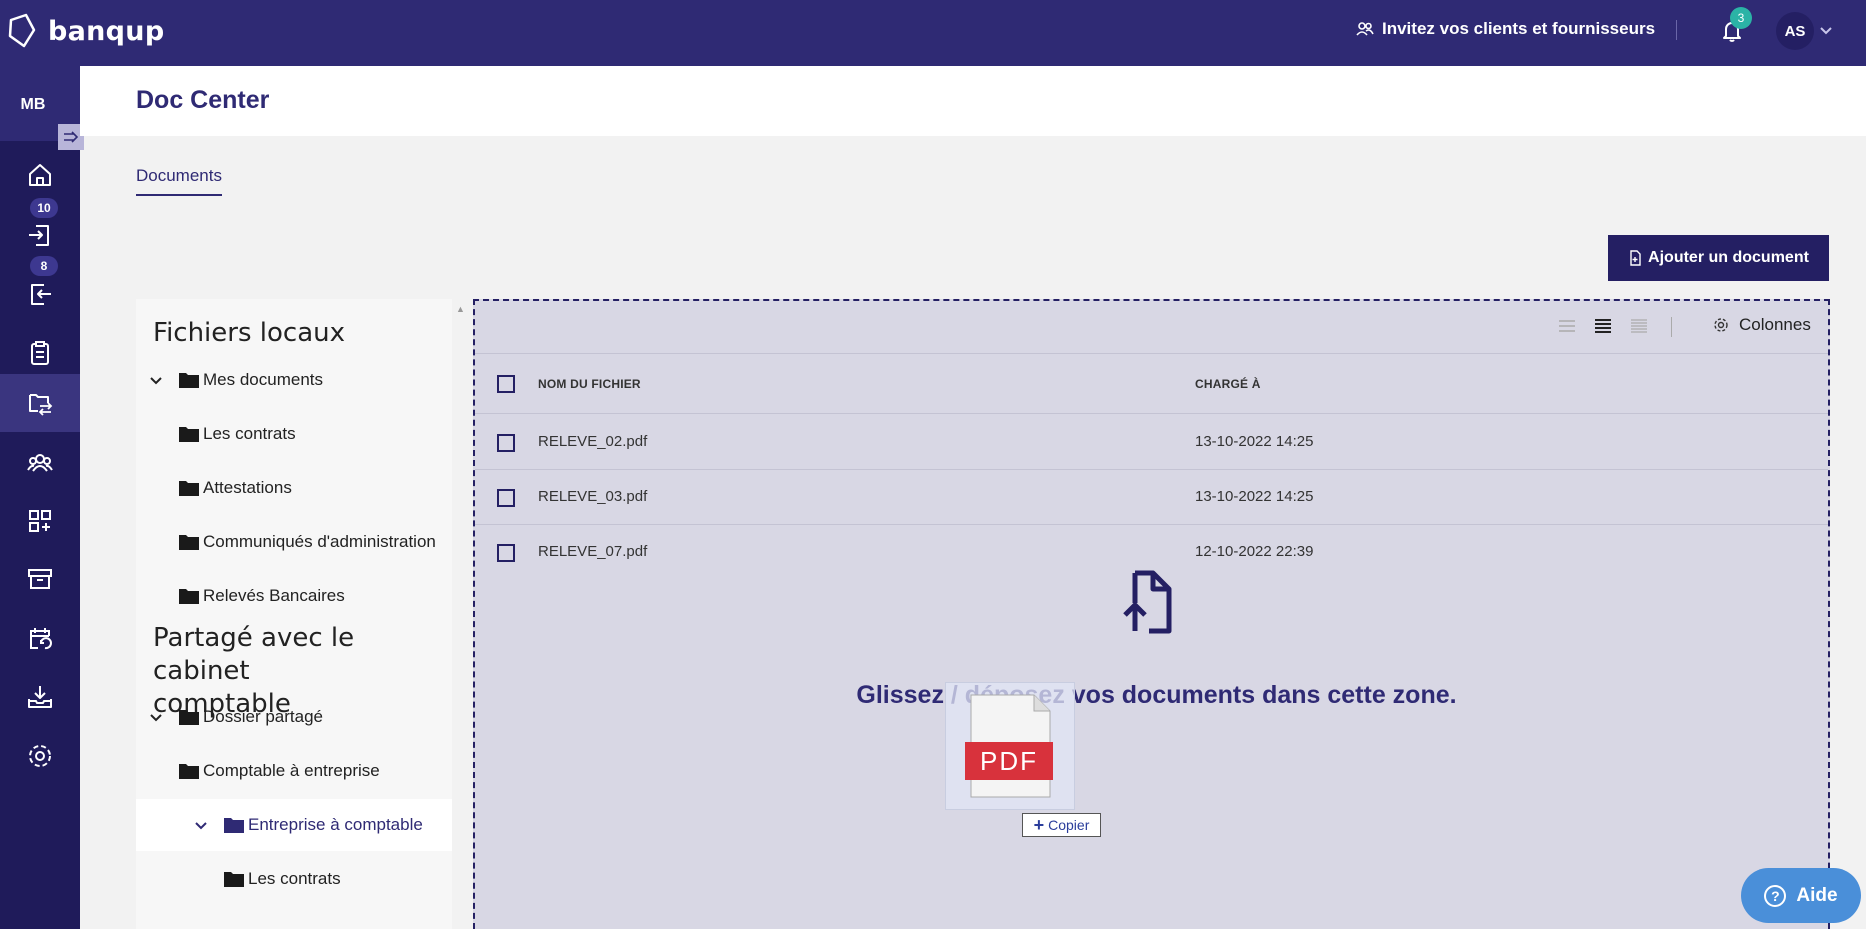  What do you see at coordinates (1721, 325) in the screenshot?
I see `gear-icon` at bounding box center [1721, 325].